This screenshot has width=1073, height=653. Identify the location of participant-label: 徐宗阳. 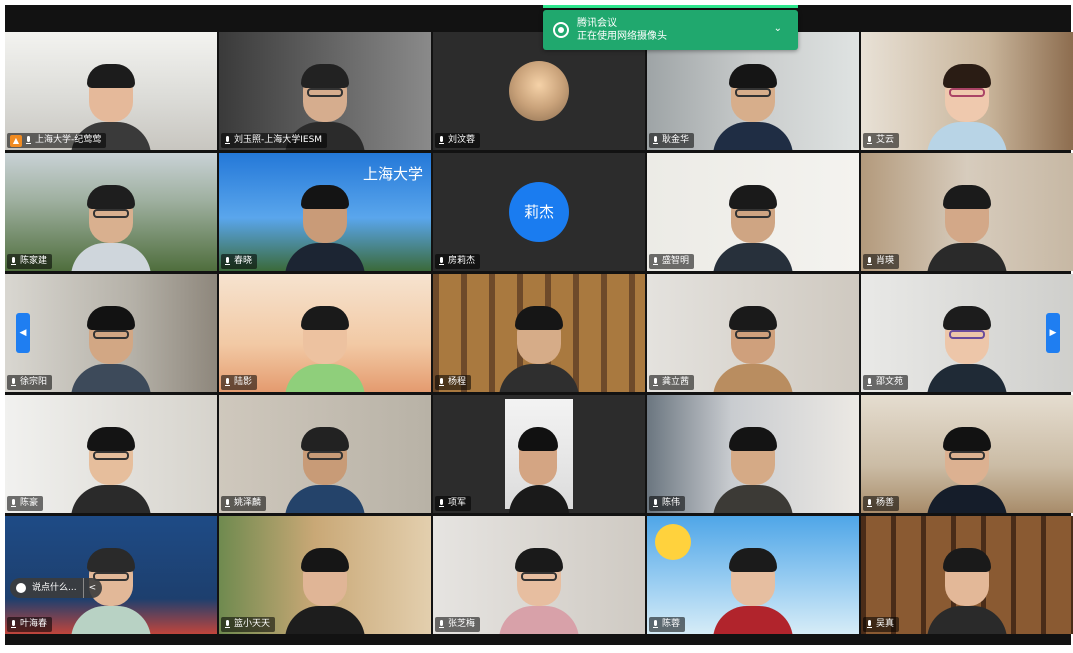
(30, 382).